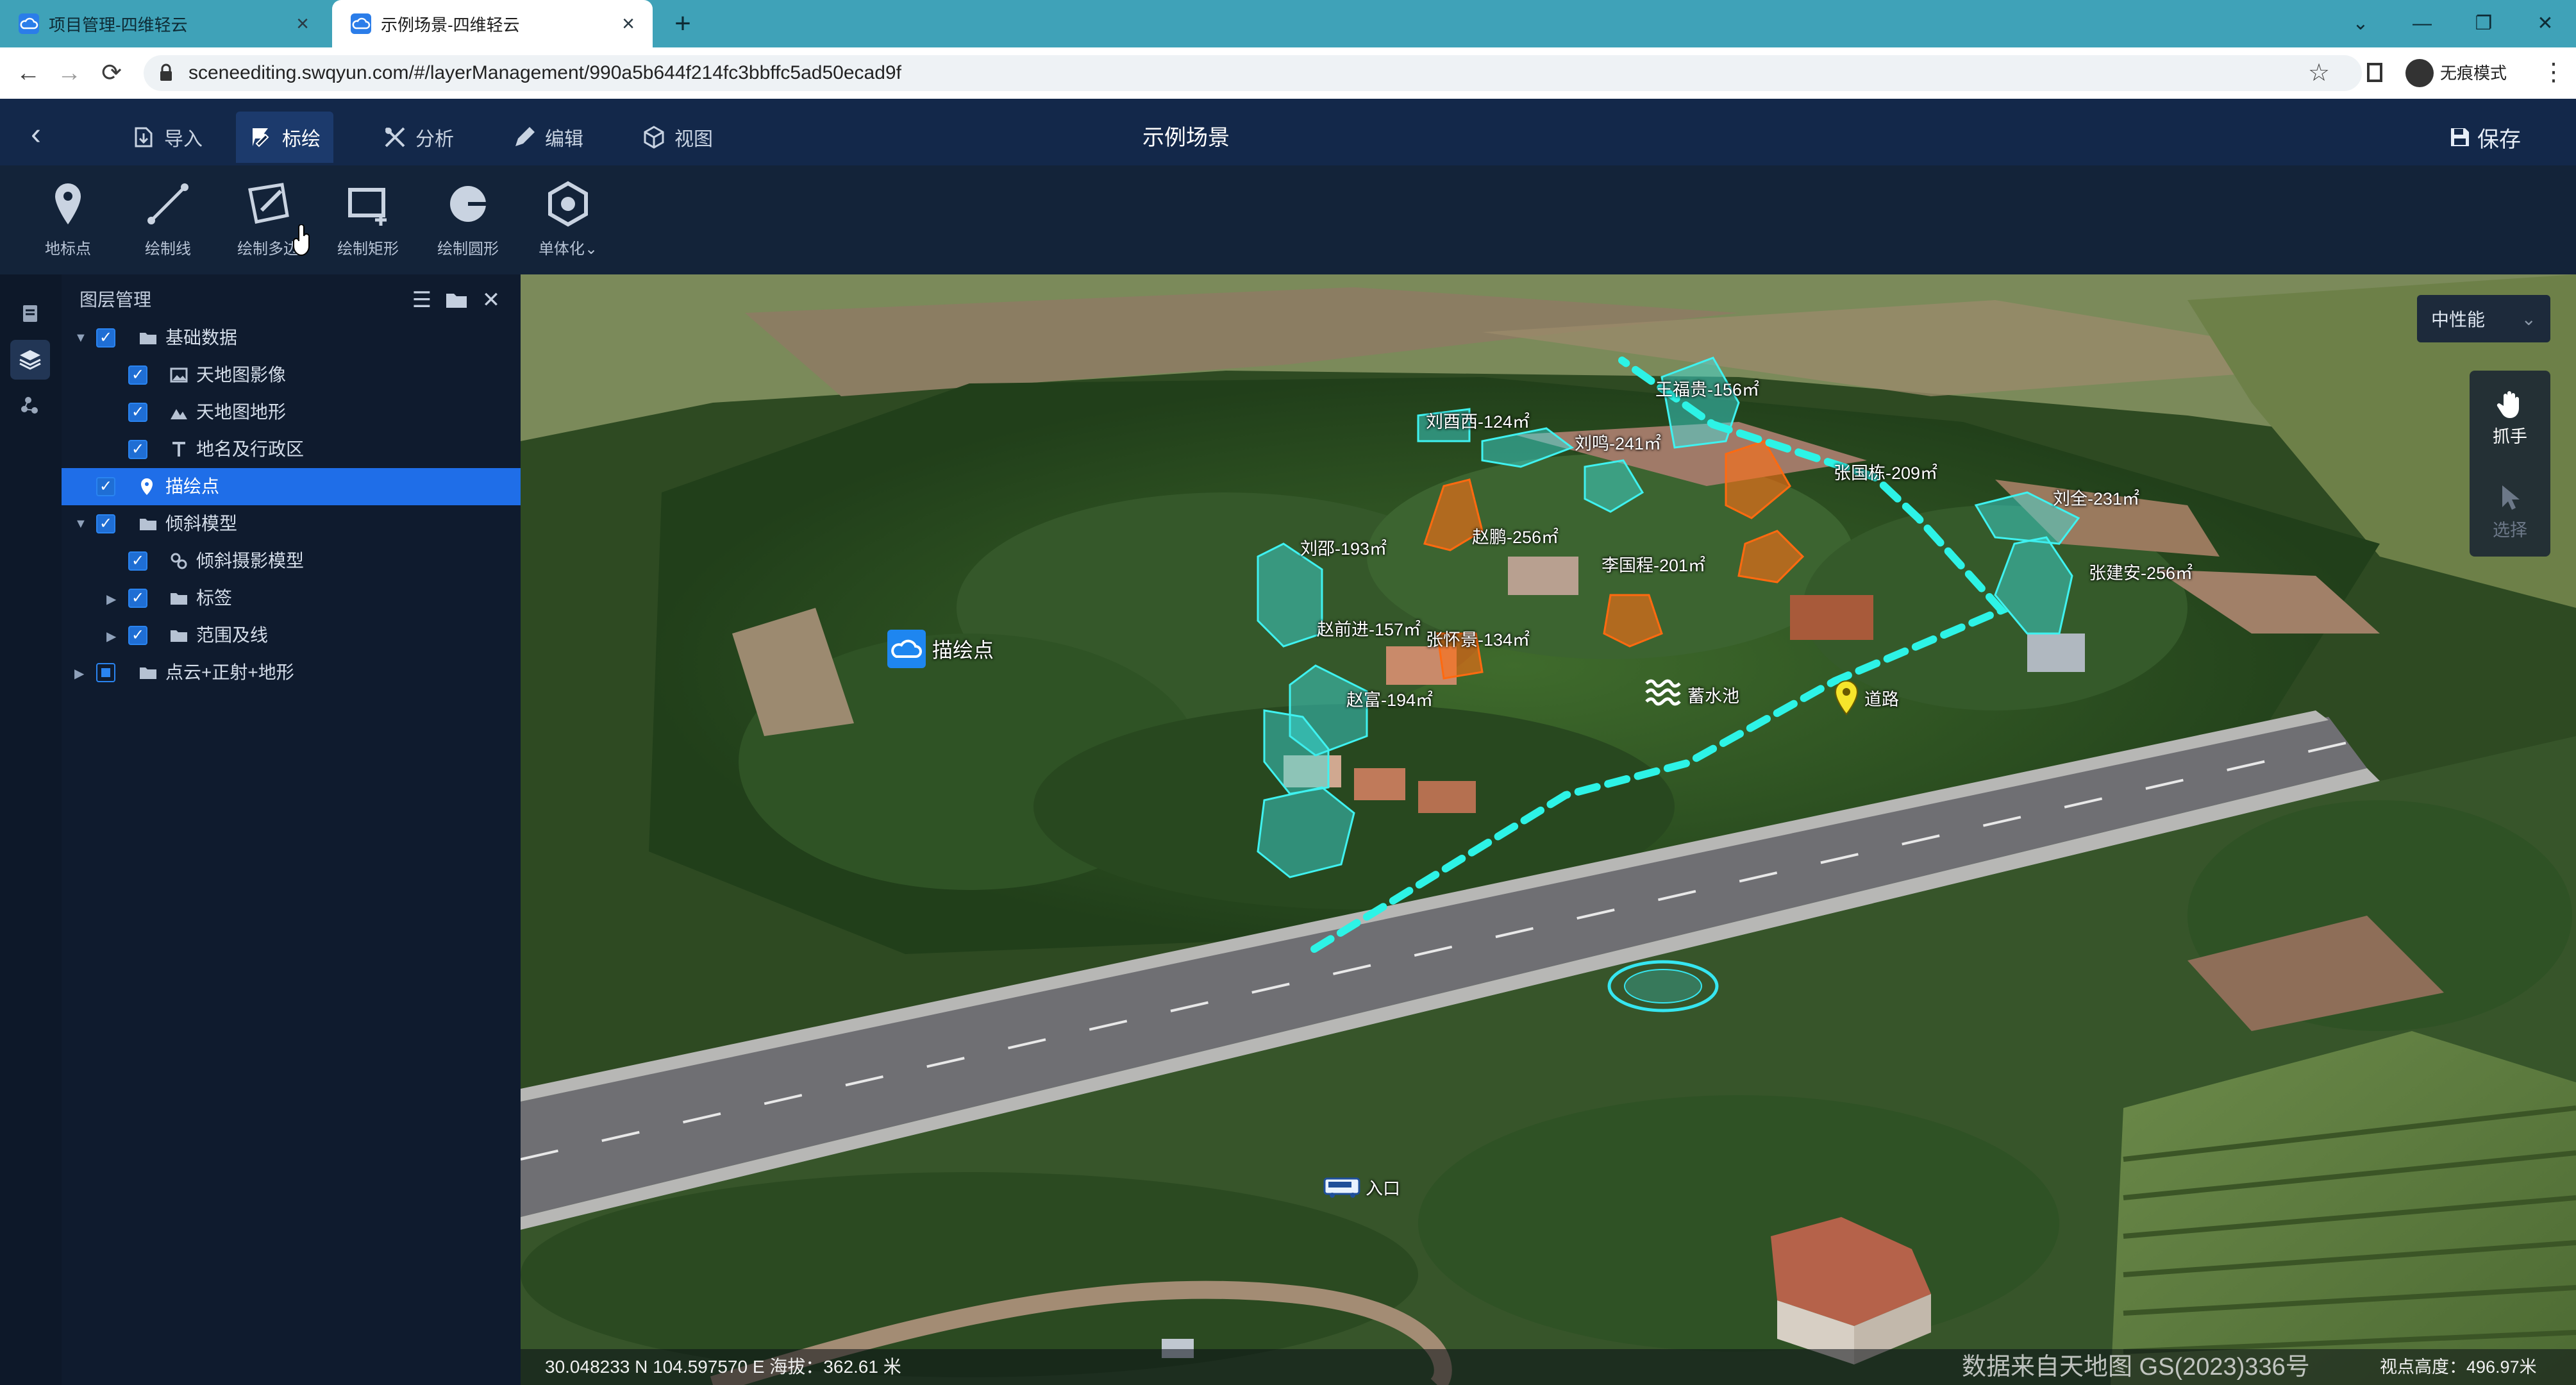 Image resolution: width=2576 pixels, height=1385 pixels. Describe the element at coordinates (367, 207) in the screenshot. I see `draw-rectangle-icon` at that location.